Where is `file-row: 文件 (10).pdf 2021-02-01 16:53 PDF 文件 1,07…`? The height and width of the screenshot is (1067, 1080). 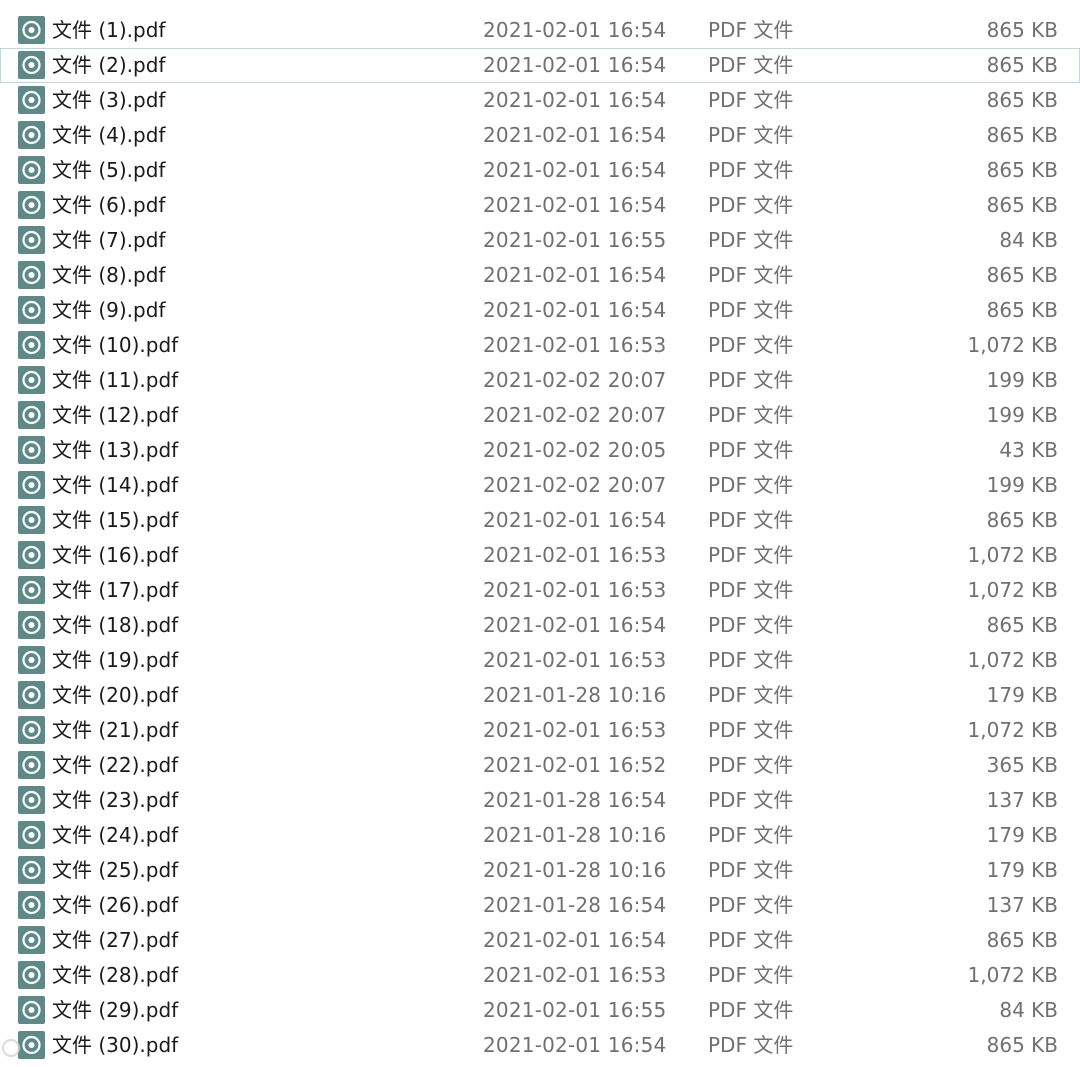
file-row: 文件 (10).pdf 2021-02-01 16:53 PDF 文件 1,07… is located at coordinates (540, 345).